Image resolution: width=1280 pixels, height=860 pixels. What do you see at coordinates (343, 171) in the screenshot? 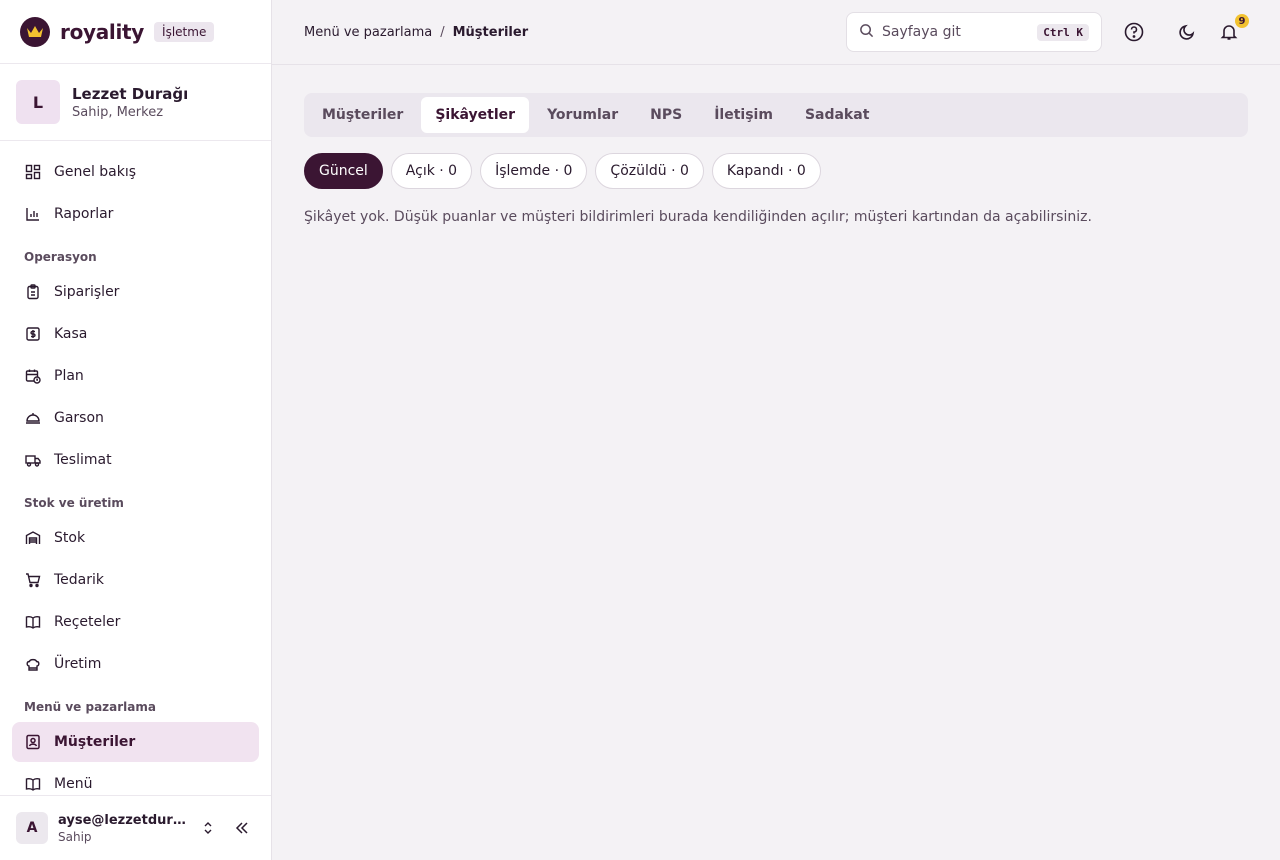
I see `filter-guncel: Güncel` at bounding box center [343, 171].